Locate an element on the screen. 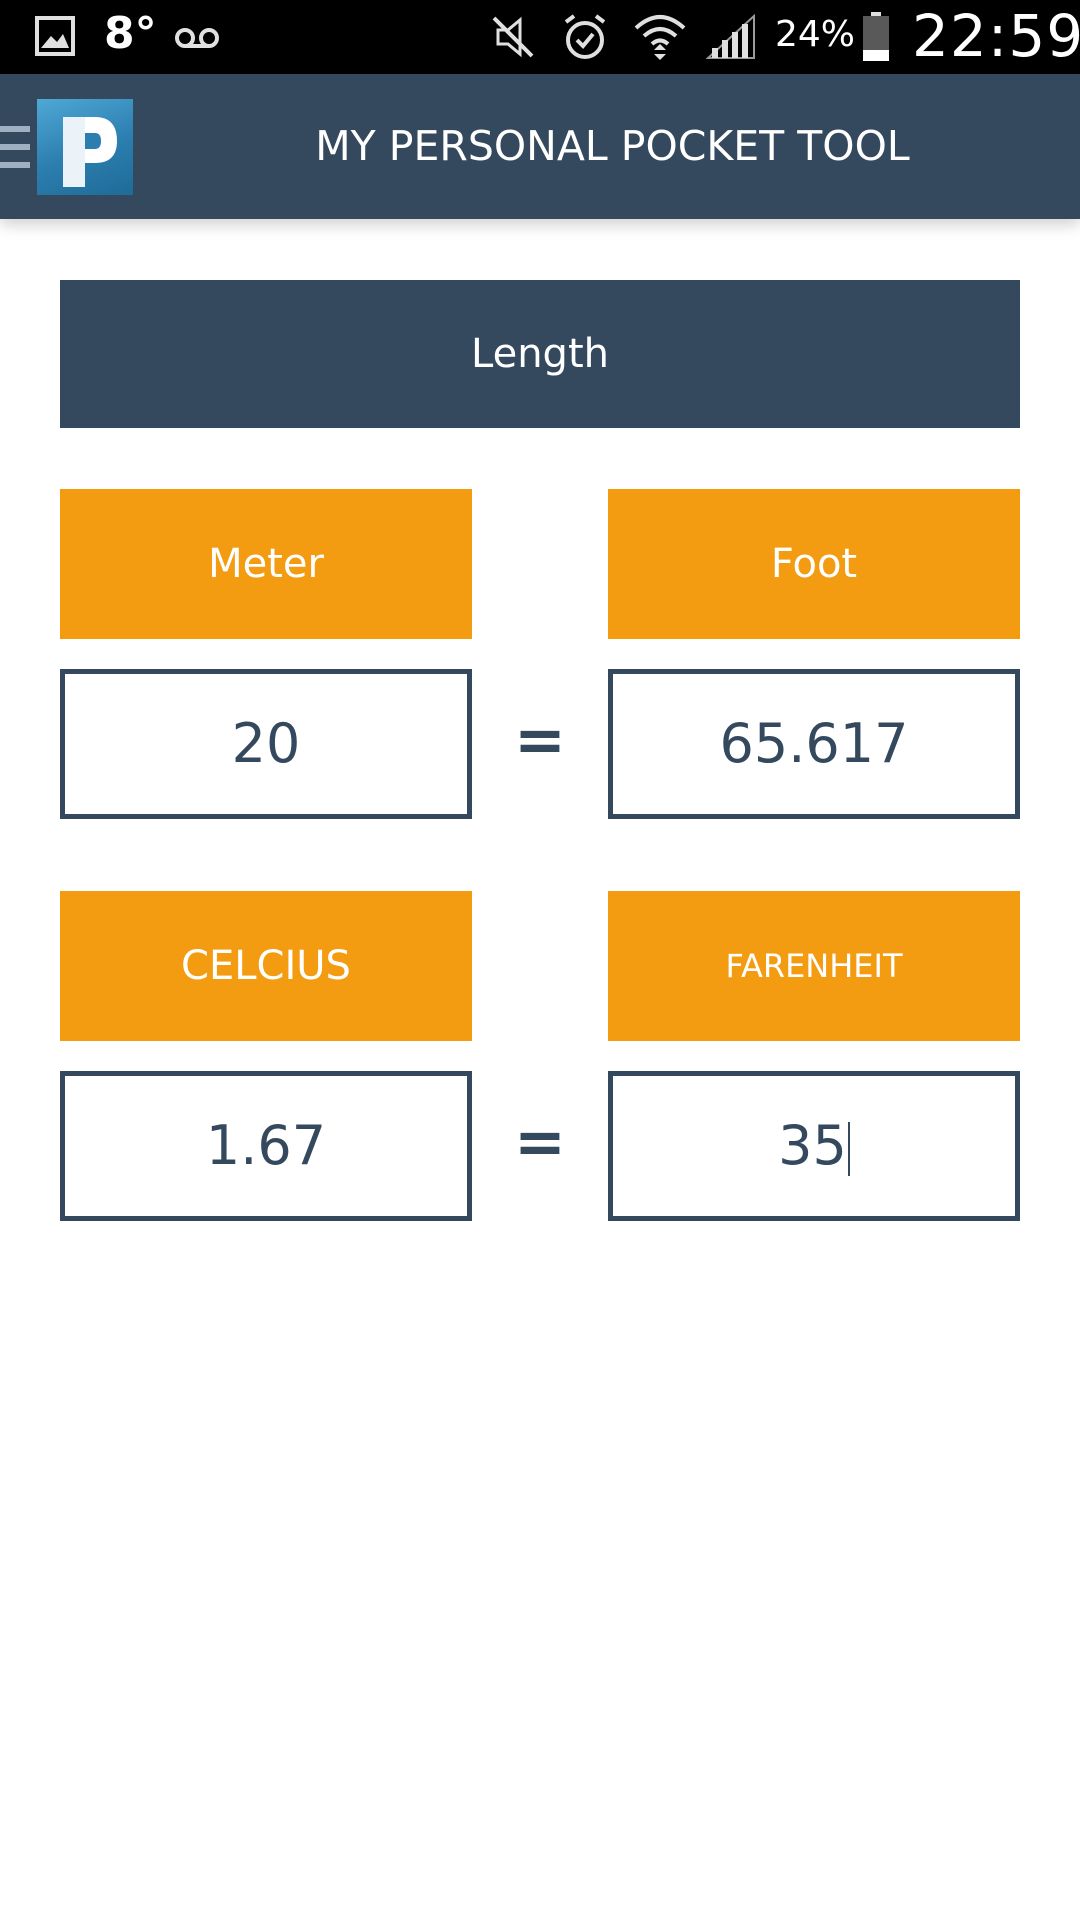 The image size is (1080, 1920). app-title: MY PERSONAL POCKET TOOL is located at coordinates (612, 146).